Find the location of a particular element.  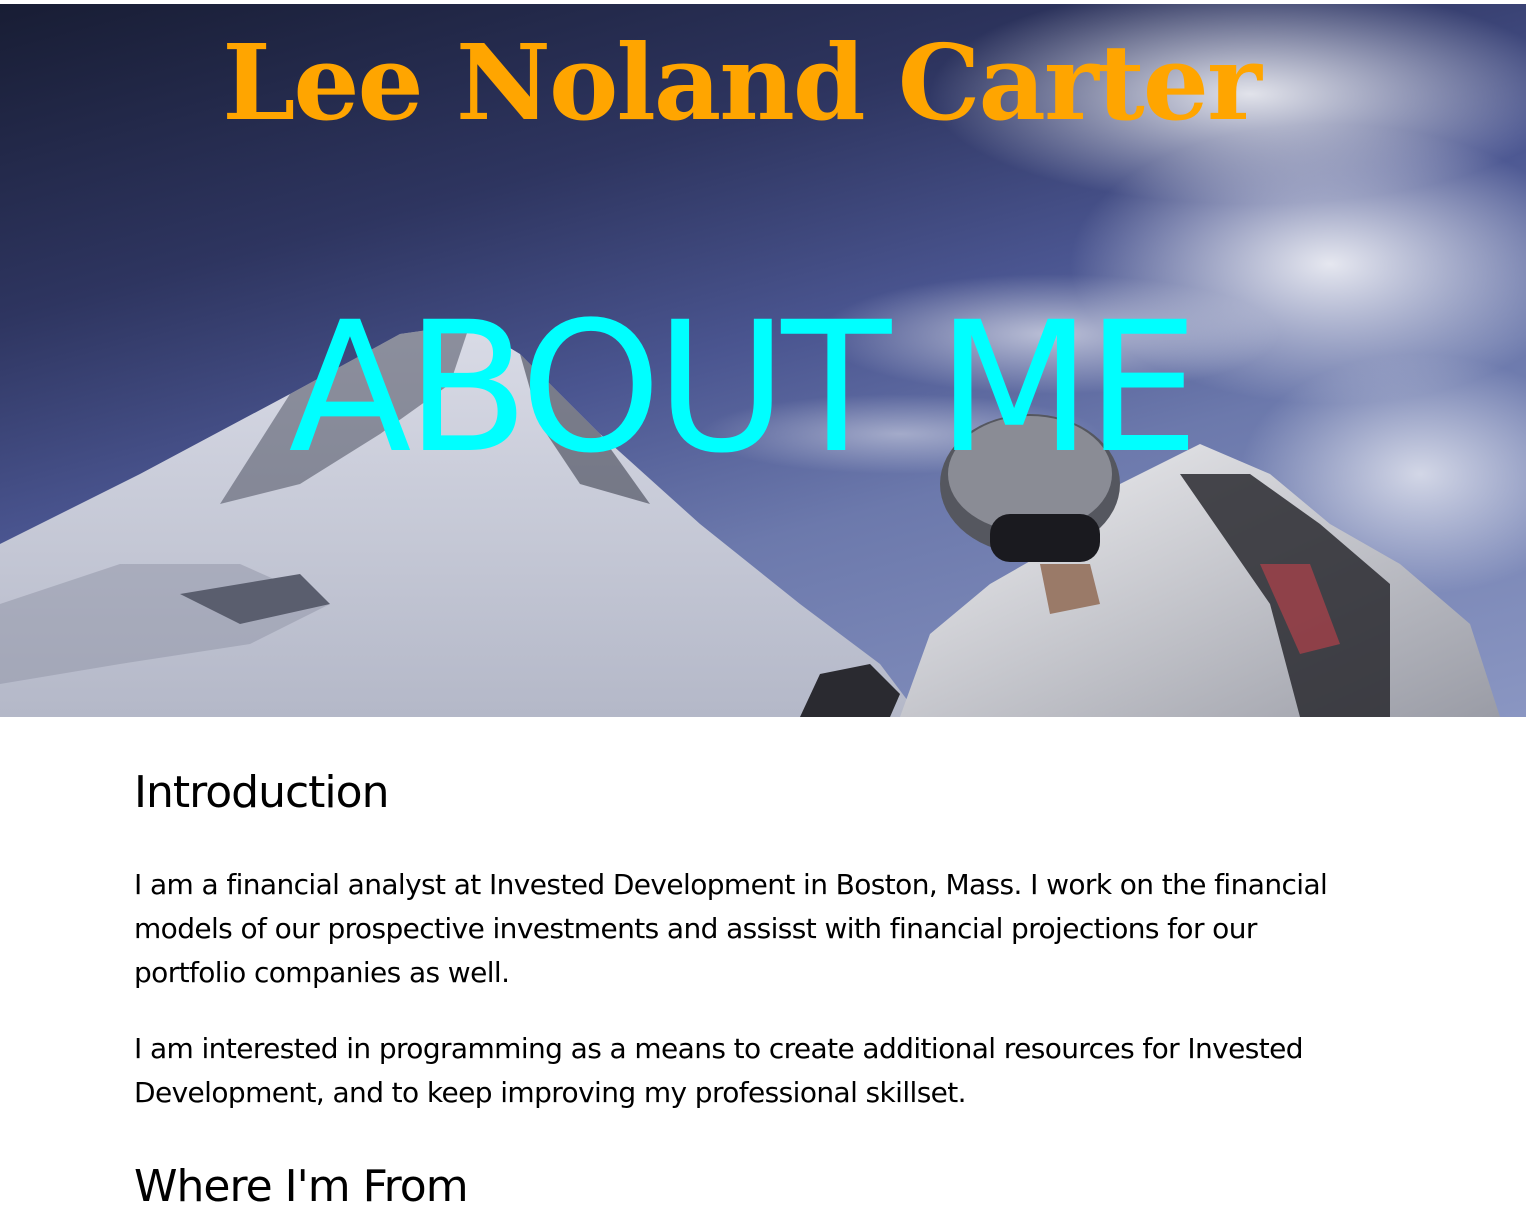

introduction-heading: Introduction is located at coordinates (261, 792).